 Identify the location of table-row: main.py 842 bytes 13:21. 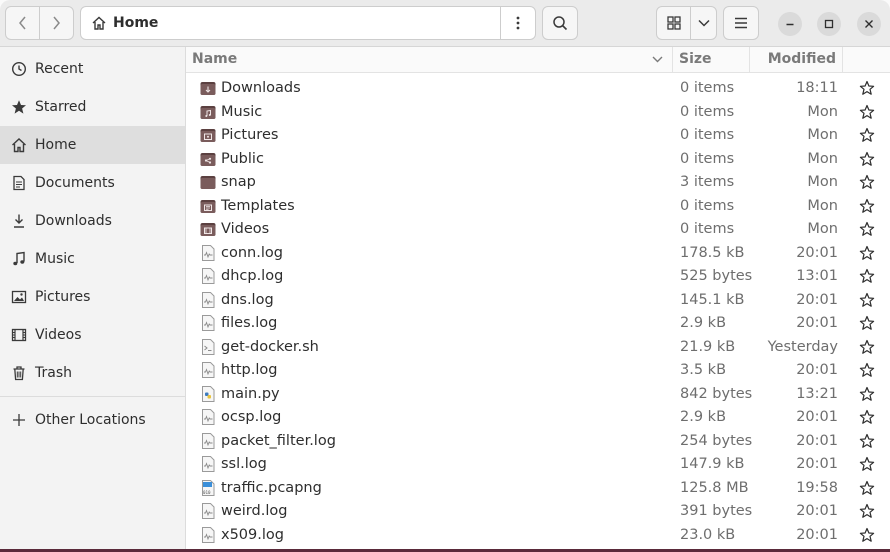
(538, 394).